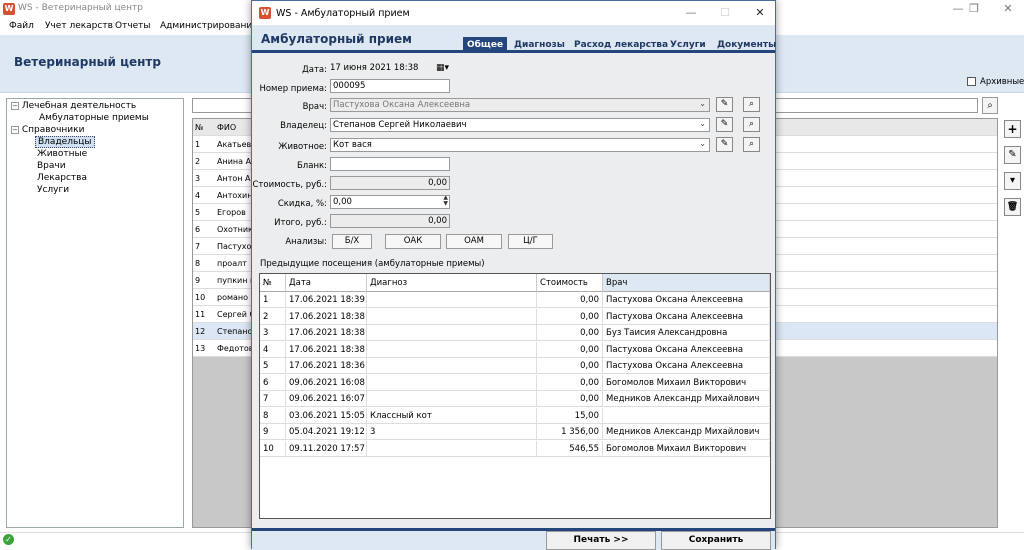  I want to click on total-field: 0,00, so click(390, 221).